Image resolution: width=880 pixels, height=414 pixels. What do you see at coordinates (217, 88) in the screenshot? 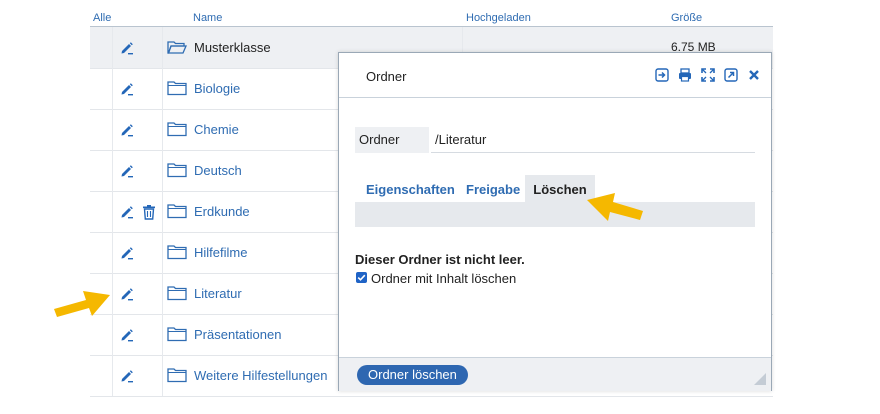
I see `folder-name: Biologie` at bounding box center [217, 88].